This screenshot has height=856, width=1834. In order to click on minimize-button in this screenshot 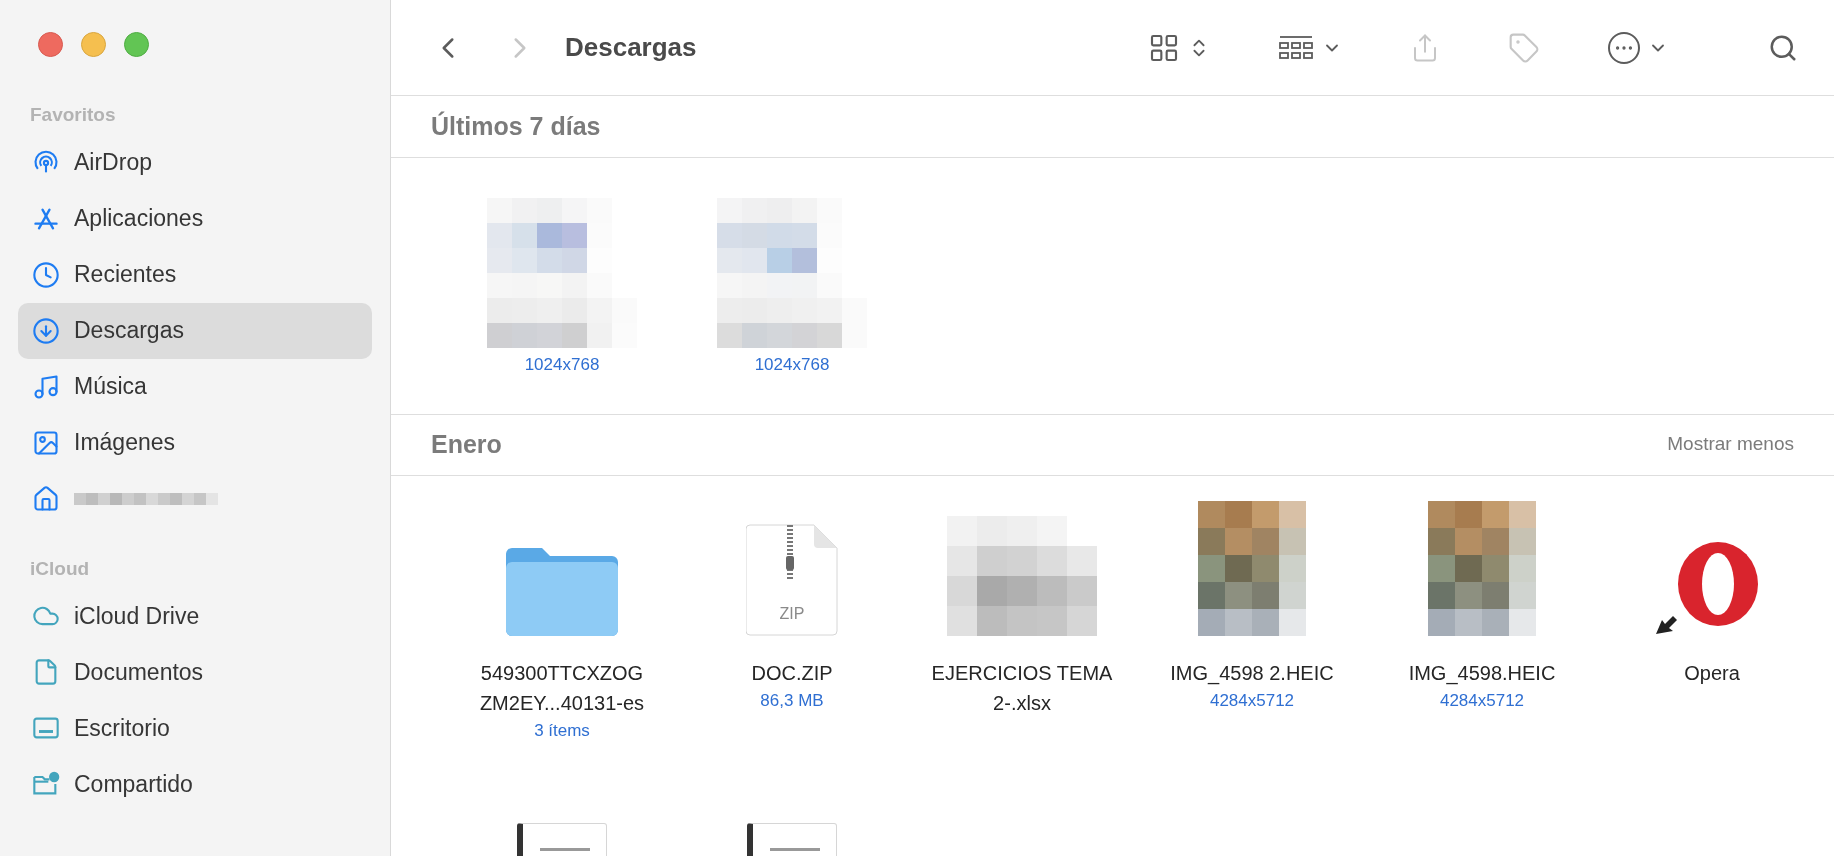, I will do `click(93, 44)`.